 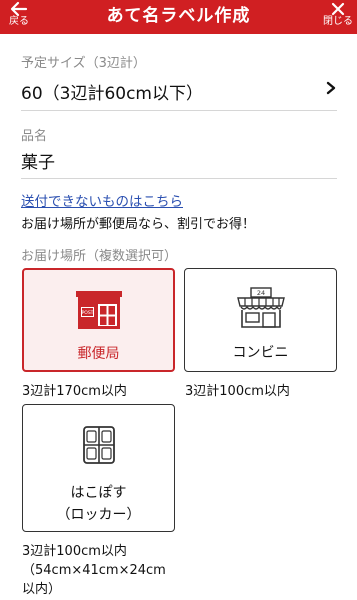 I want to click on destination-label: お届け場所（複数選択可）, so click(x=99, y=256).